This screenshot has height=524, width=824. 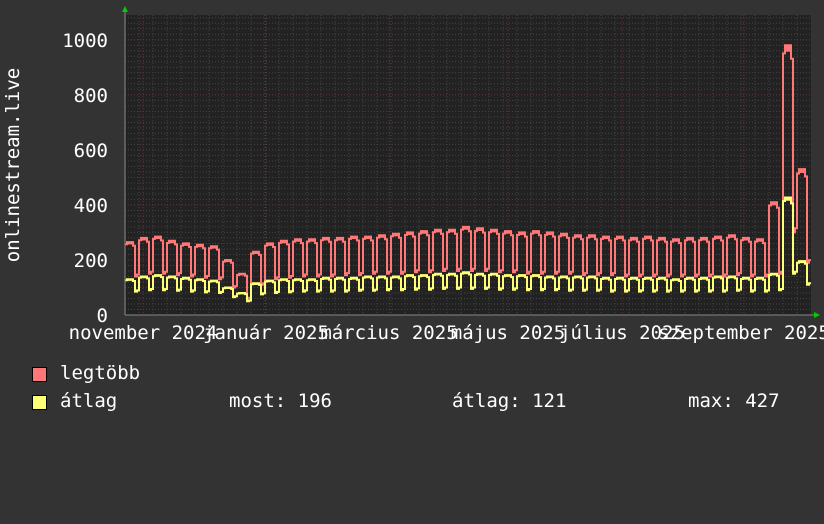 What do you see at coordinates (91, 261) in the screenshot?
I see `y-tick-label: 200` at bounding box center [91, 261].